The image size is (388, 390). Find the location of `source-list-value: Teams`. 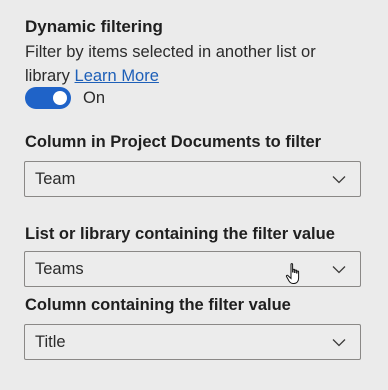

source-list-value: Teams is located at coordinates (59, 268).